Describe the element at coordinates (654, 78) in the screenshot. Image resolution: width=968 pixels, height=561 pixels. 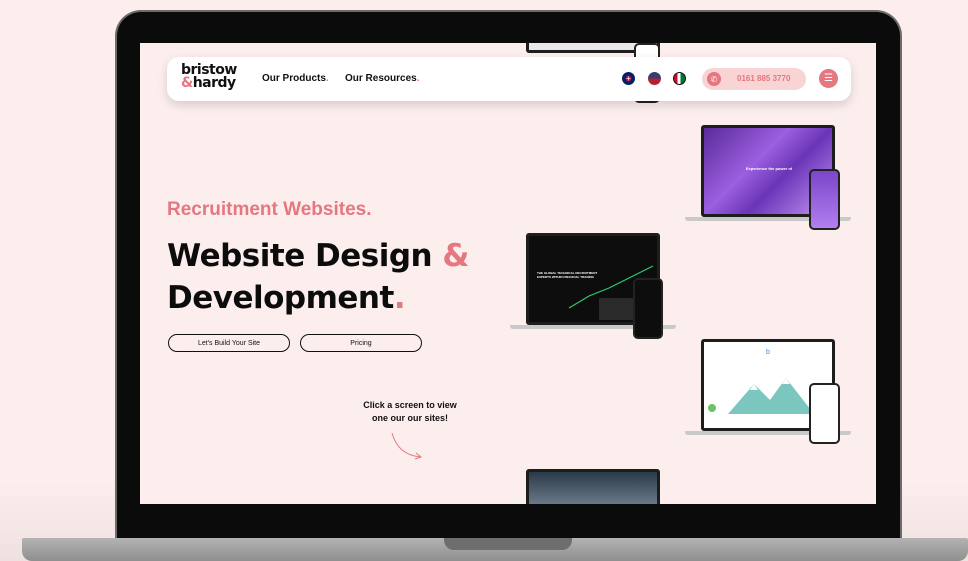
I see `us-flag-icon` at that location.